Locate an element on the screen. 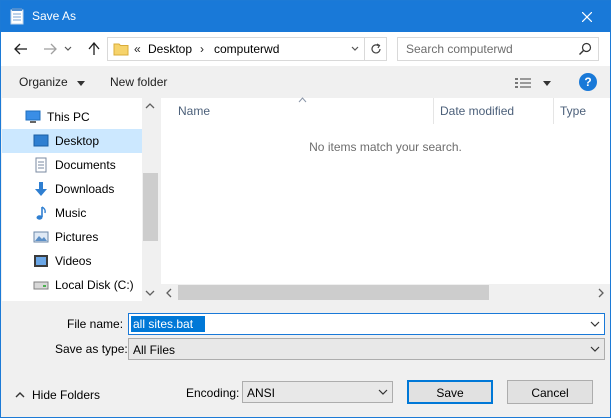 The height and width of the screenshot is (418, 611). nav-item-downloads: Downloads is located at coordinates (72, 189).